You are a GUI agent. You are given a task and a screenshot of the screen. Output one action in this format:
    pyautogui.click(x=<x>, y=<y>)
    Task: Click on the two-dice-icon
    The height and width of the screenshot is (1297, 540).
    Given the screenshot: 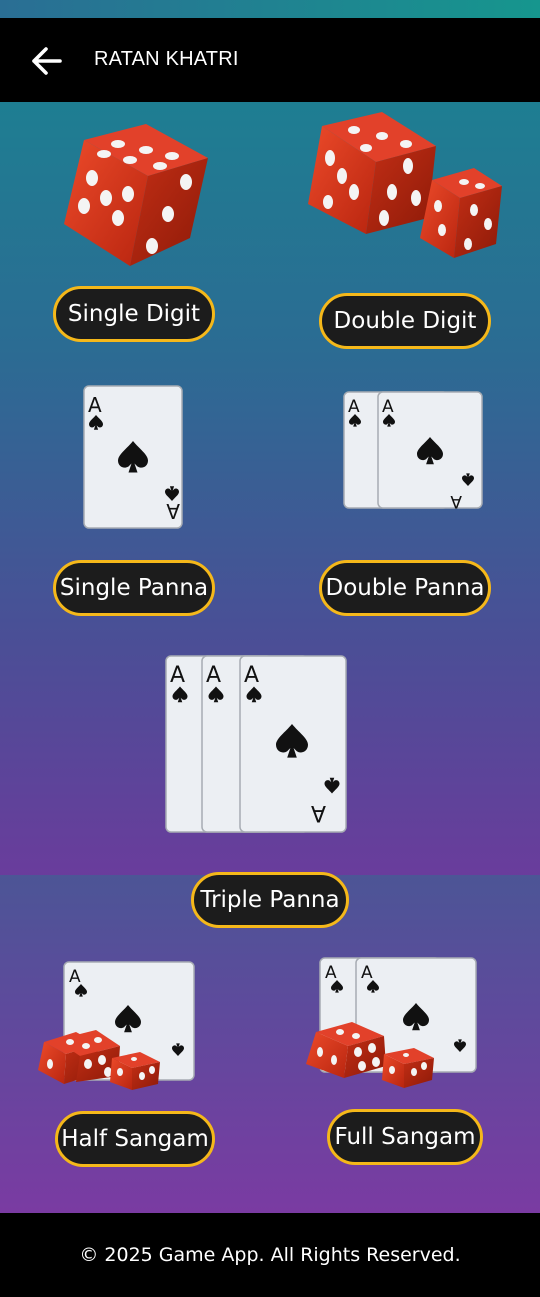 What is the action you would take?
    pyautogui.click(x=404, y=186)
    